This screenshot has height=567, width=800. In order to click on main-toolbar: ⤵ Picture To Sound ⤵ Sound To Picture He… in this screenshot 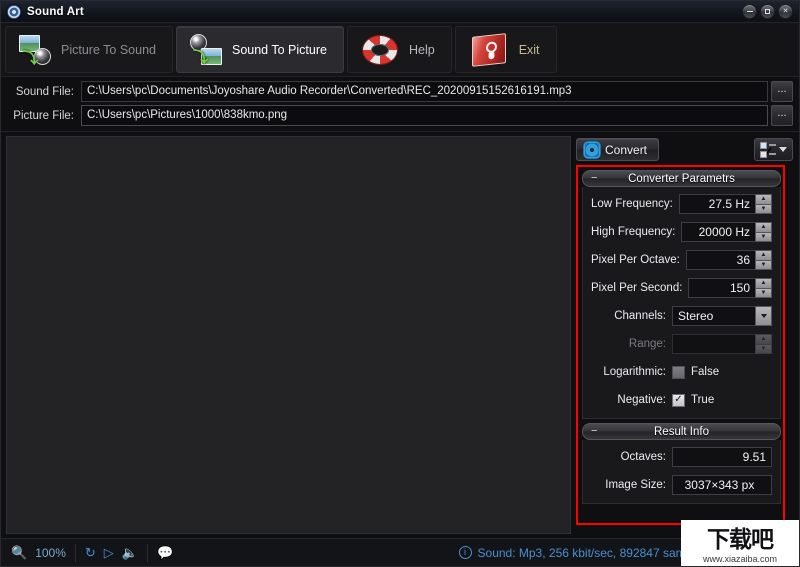, I will do `click(400, 50)`.